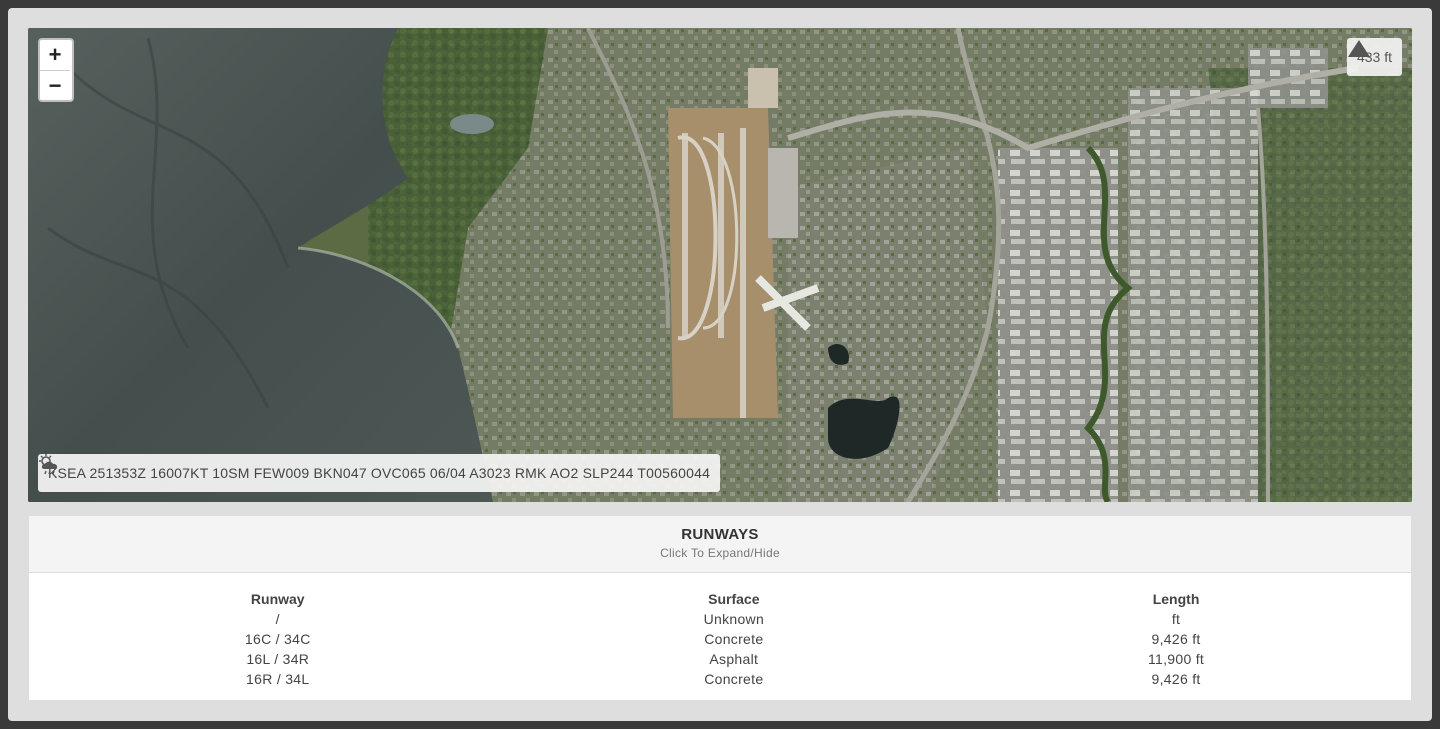  I want to click on table-row: 16L / 34R Asphalt 11,900 ft, so click(720, 659).